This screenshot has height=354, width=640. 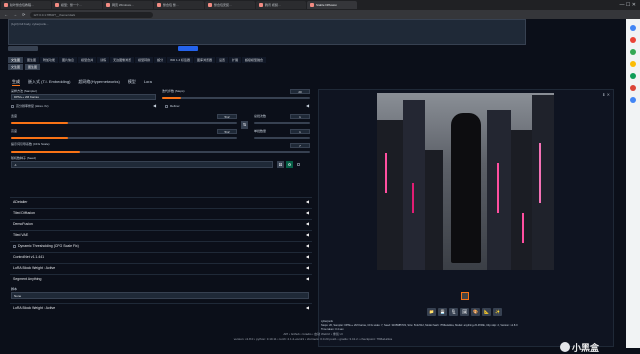 I want to click on browser-tab: Stable Diffusion, so click(x=332, y=5).